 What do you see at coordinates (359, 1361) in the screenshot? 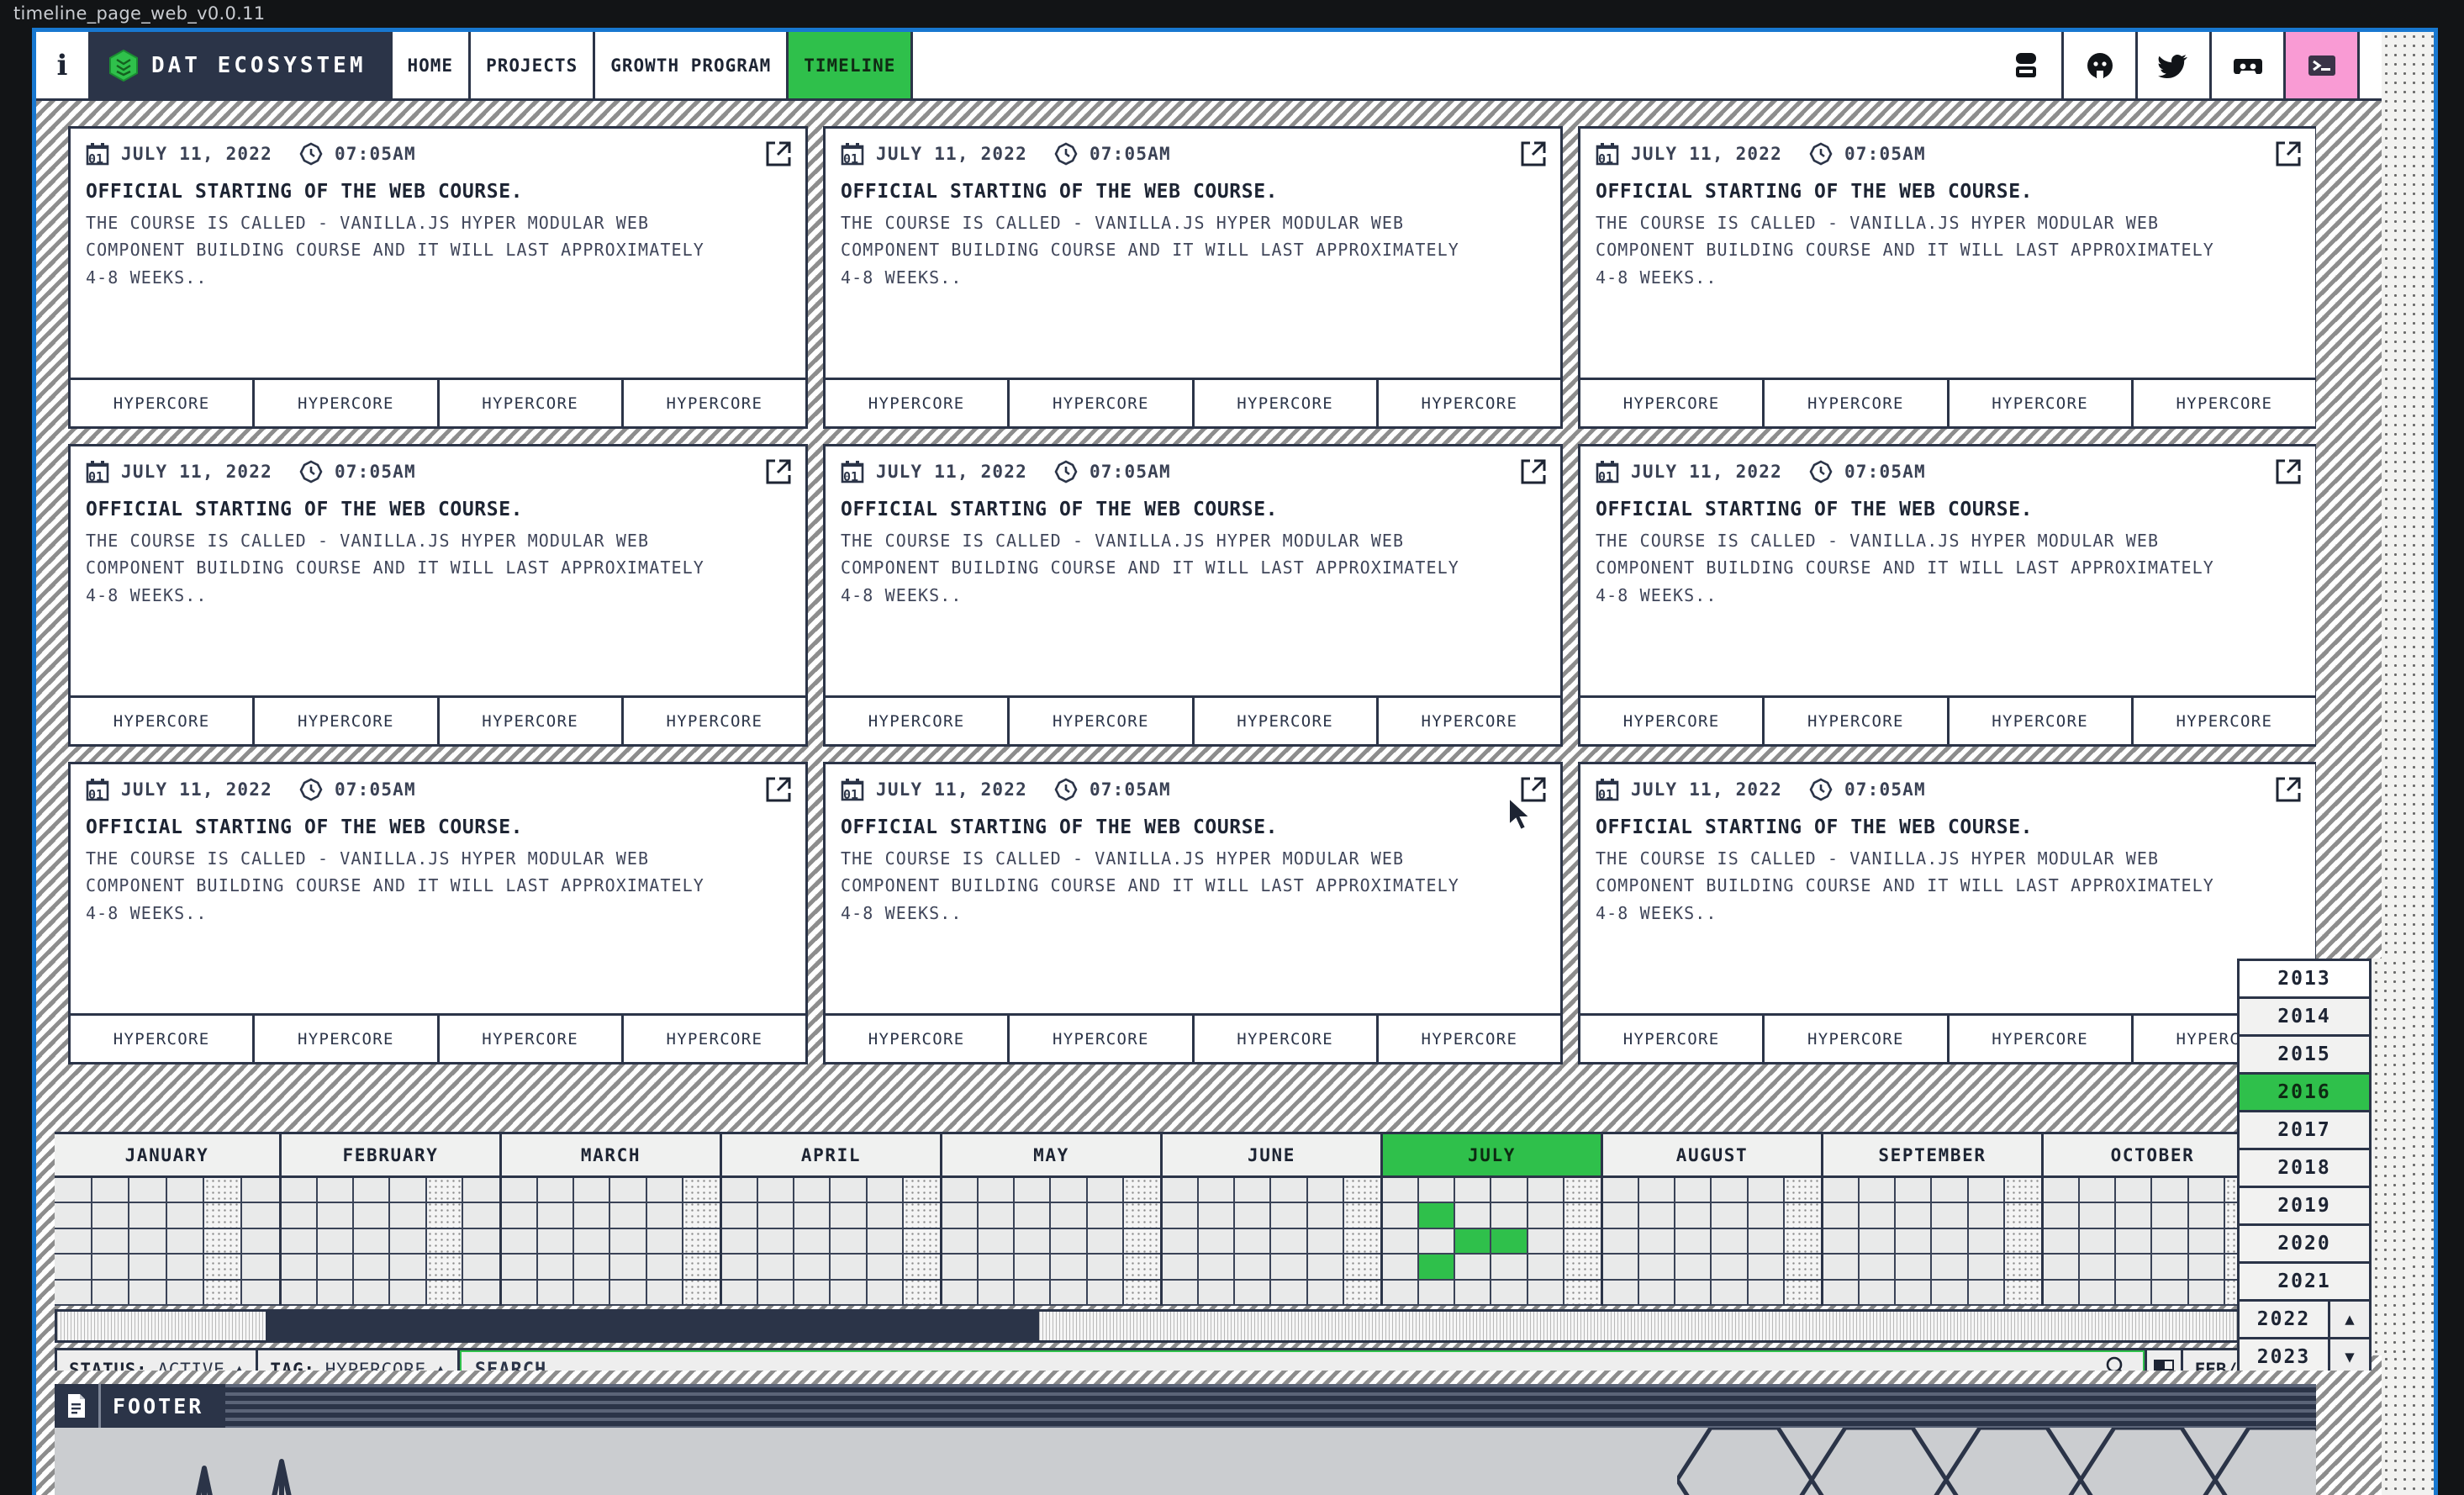
I see `tag-filter: TAG: HYPERCORE ▲` at bounding box center [359, 1361].